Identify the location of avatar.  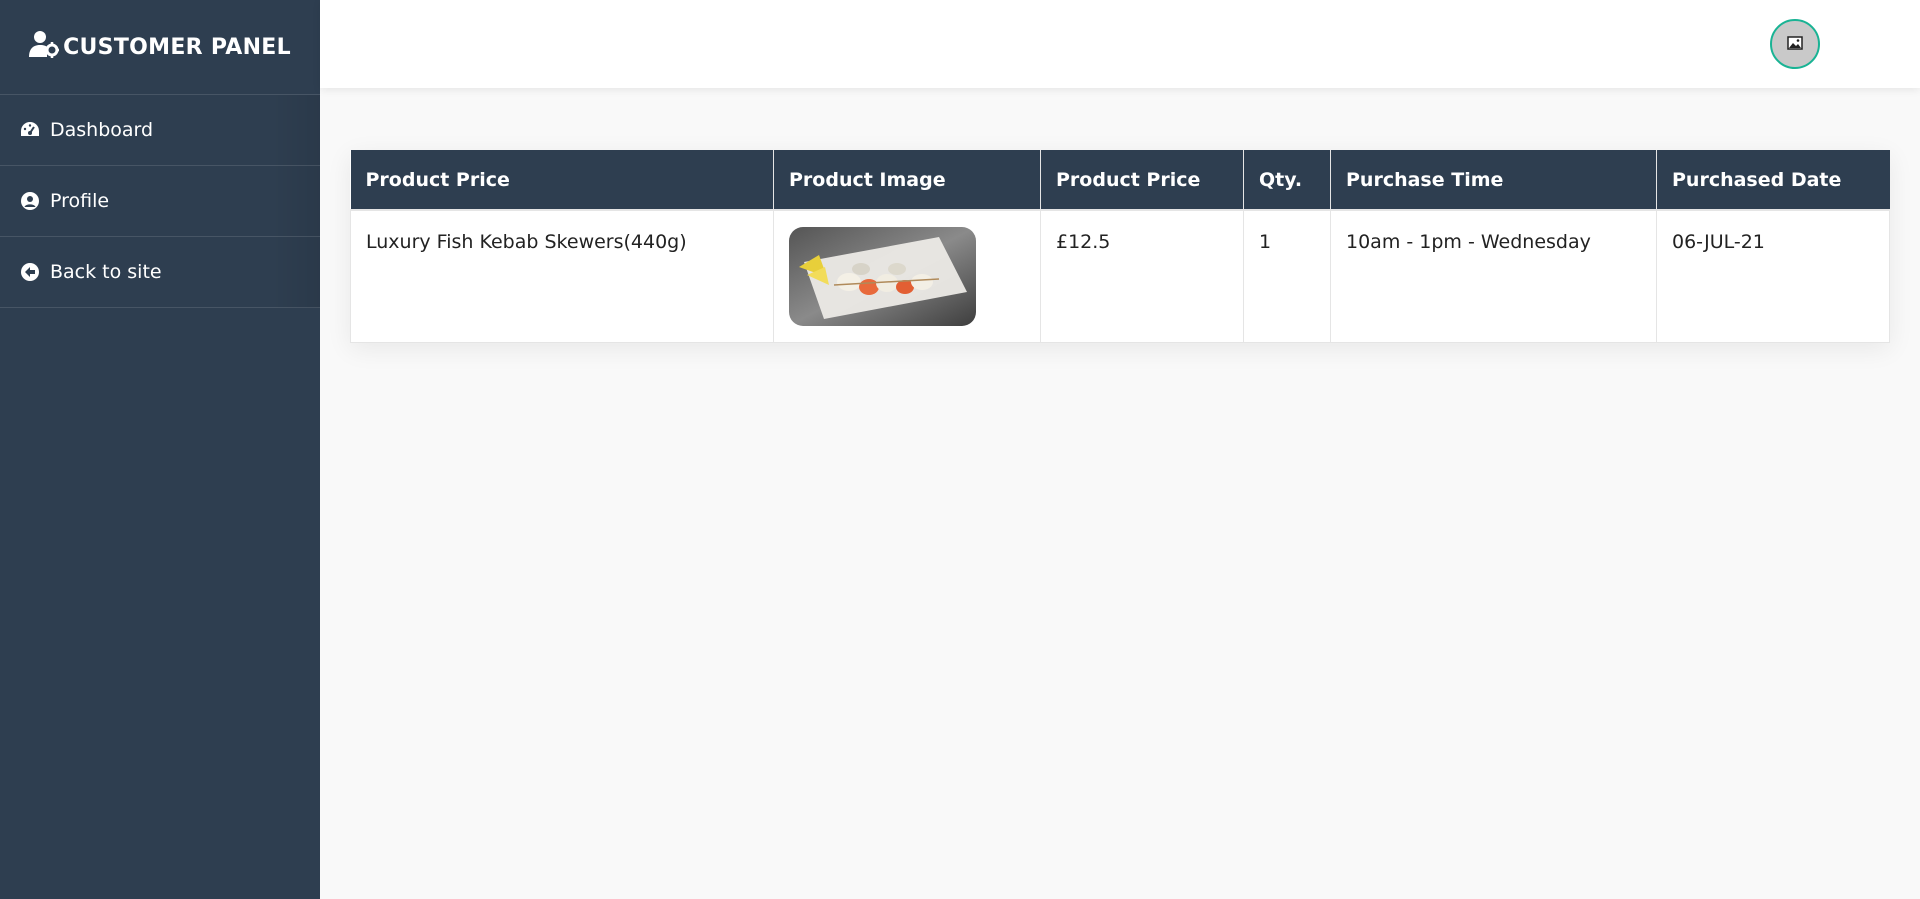
(1795, 44).